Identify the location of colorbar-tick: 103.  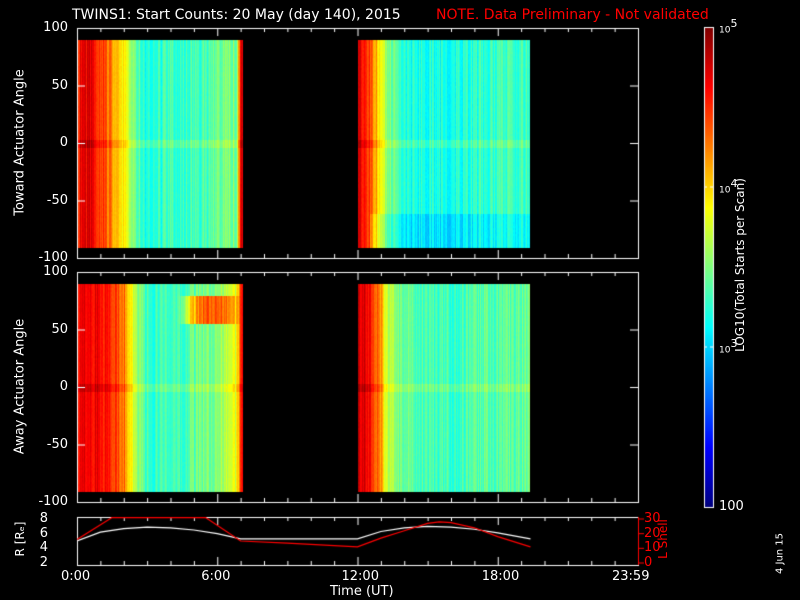
(728, 346).